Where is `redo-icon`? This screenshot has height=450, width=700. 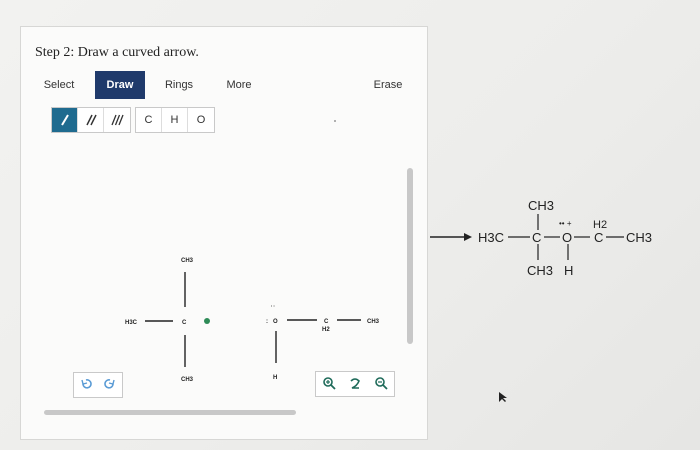 redo-icon is located at coordinates (110, 384).